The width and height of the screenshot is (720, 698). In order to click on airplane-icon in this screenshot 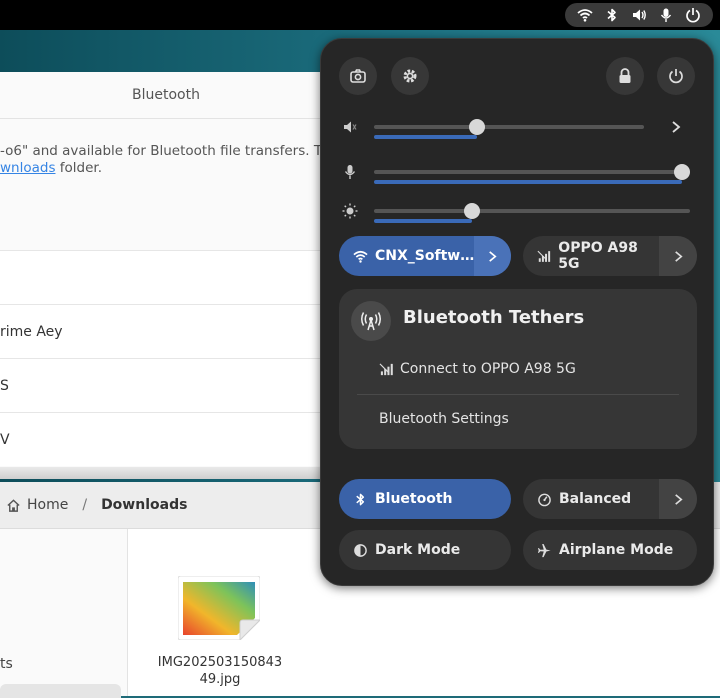, I will do `click(544, 550)`.